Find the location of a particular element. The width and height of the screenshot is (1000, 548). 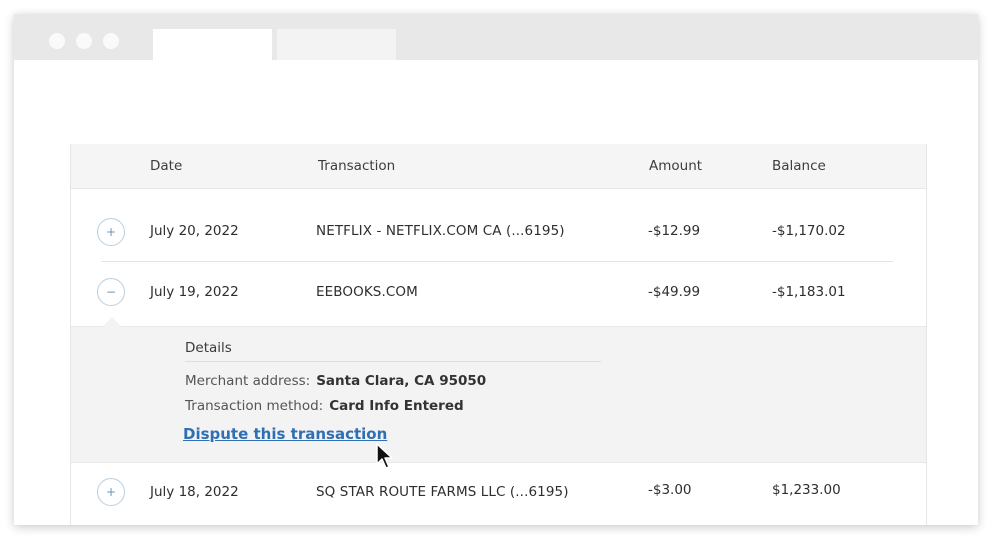

row-date: July 18, 2022 is located at coordinates (194, 492).